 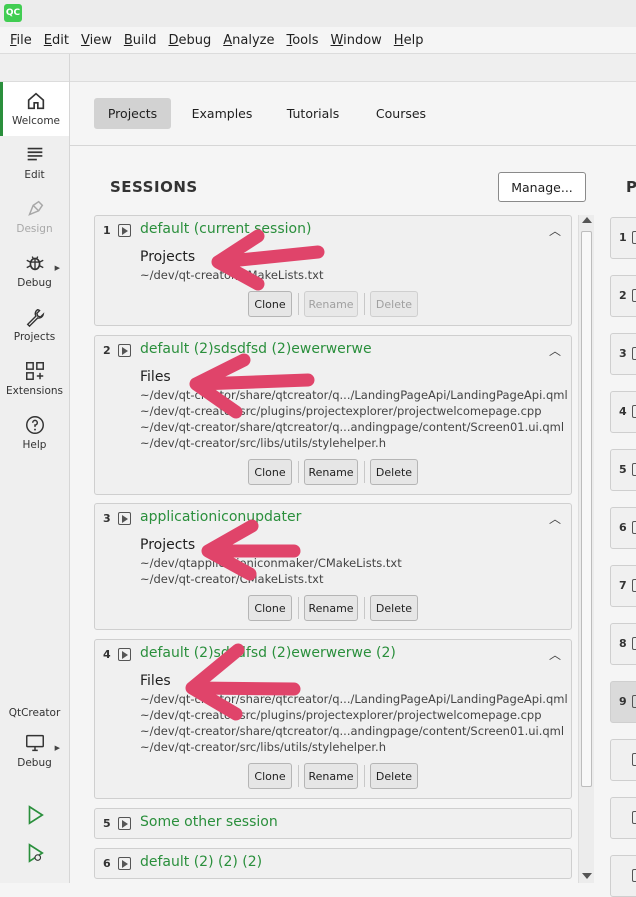 I want to click on debug-run-button, so click(x=34, y=854).